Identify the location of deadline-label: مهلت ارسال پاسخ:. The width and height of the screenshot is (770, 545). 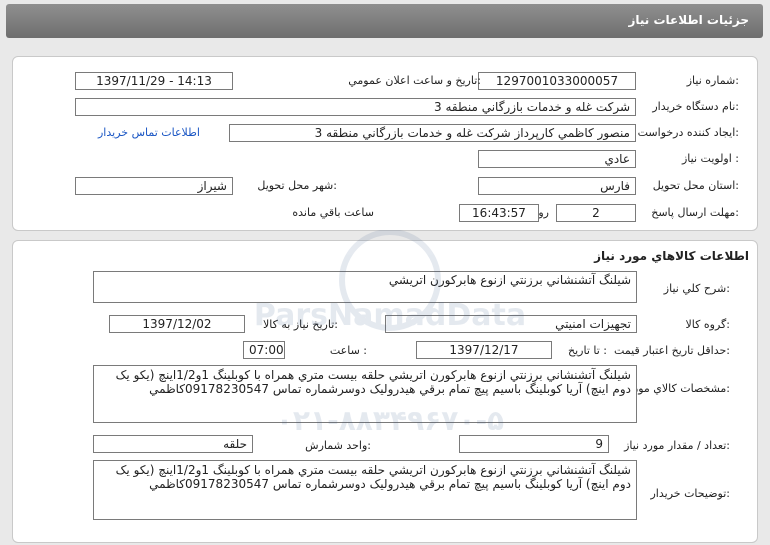
(695, 212).